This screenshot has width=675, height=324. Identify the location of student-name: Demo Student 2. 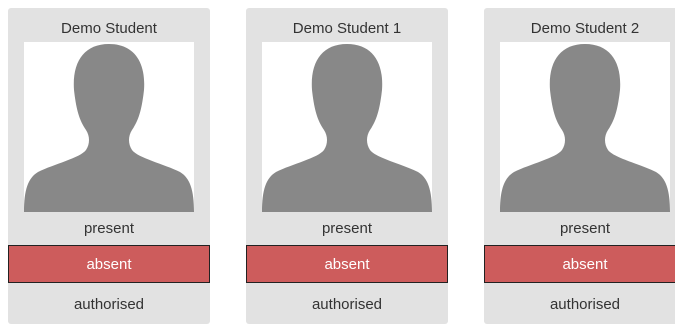
(585, 28).